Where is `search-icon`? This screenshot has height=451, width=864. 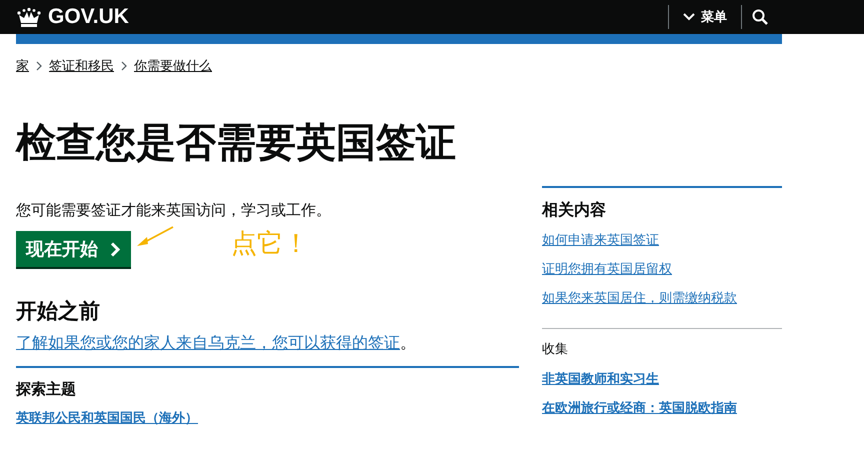 search-icon is located at coordinates (760, 17).